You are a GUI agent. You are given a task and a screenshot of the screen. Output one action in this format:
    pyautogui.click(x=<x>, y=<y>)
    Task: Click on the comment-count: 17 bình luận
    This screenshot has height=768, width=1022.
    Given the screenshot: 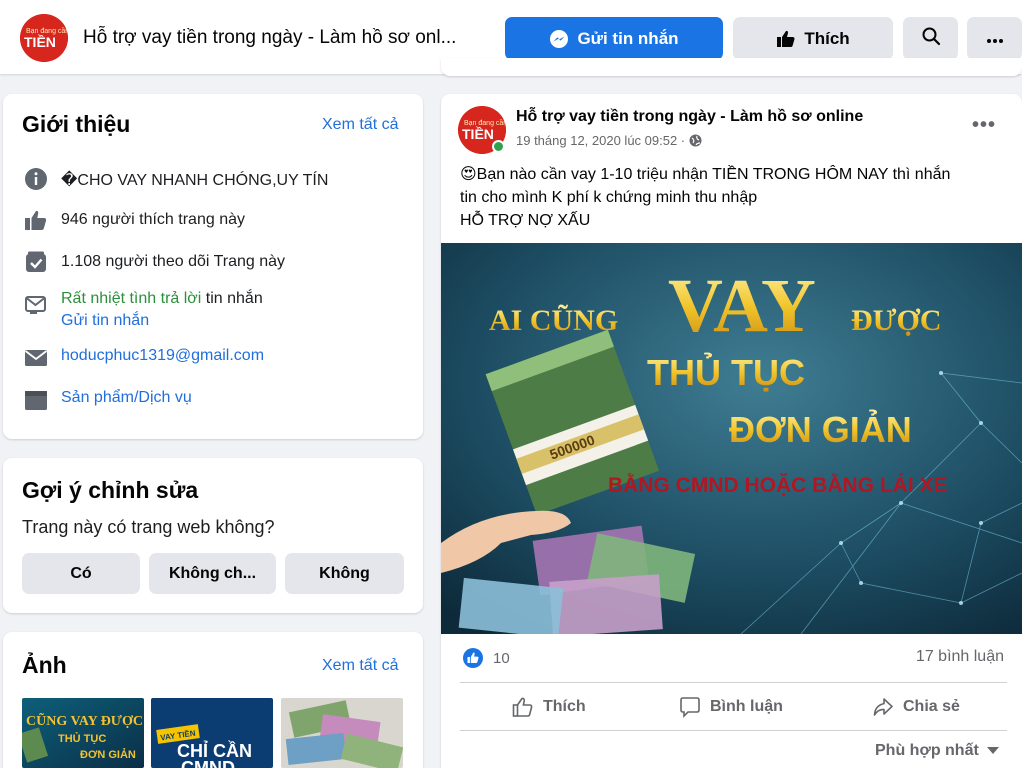 What is the action you would take?
    pyautogui.click(x=960, y=657)
    